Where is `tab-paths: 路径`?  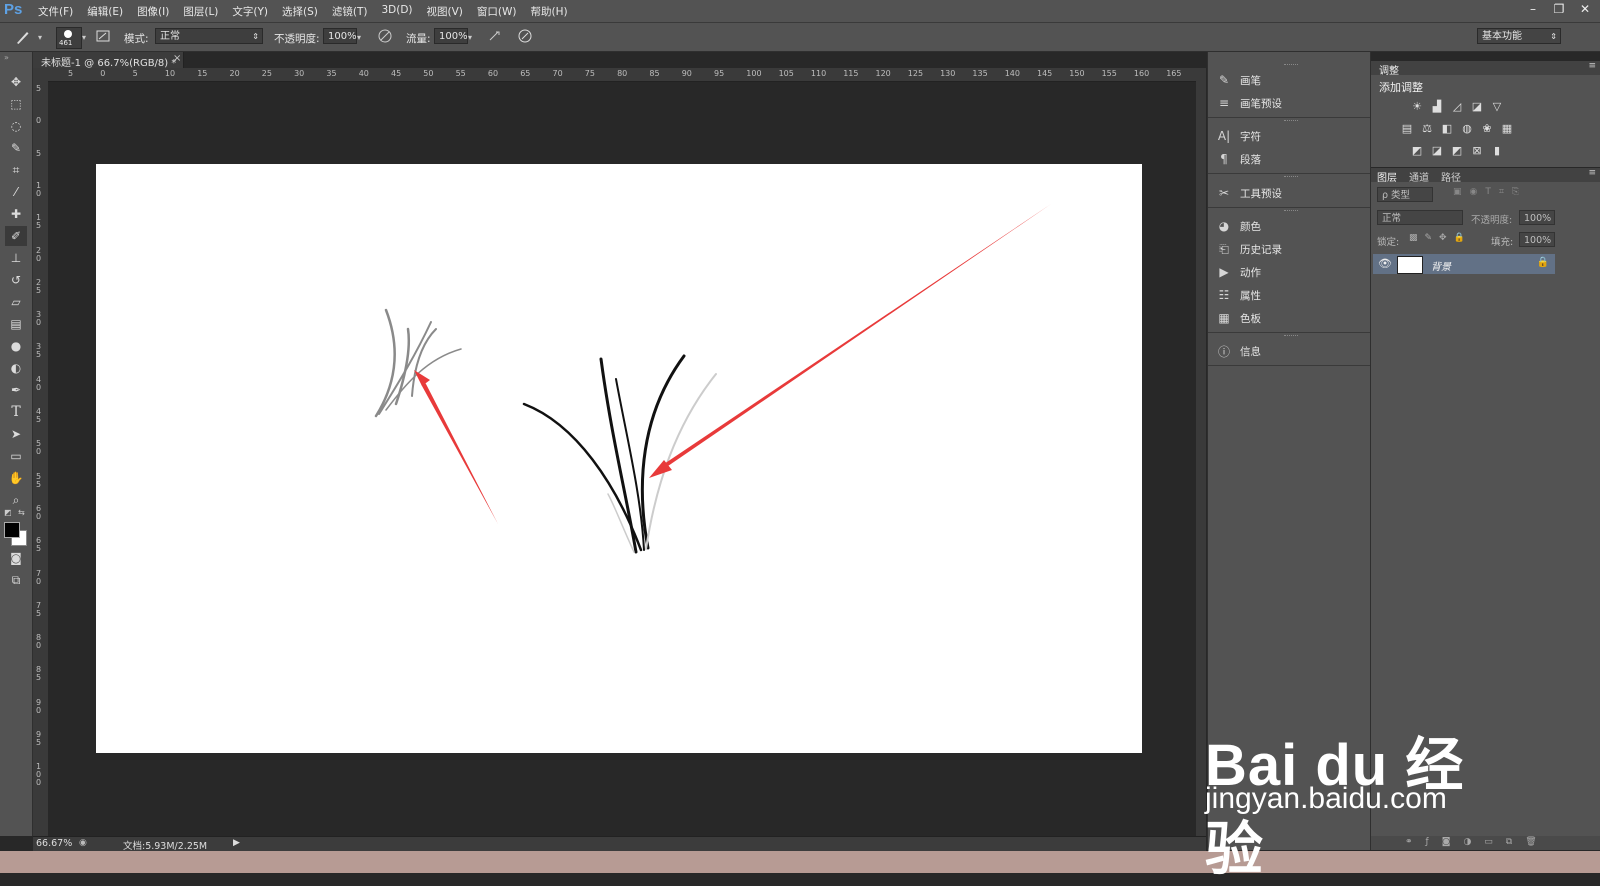 tab-paths: 路径 is located at coordinates (1451, 176).